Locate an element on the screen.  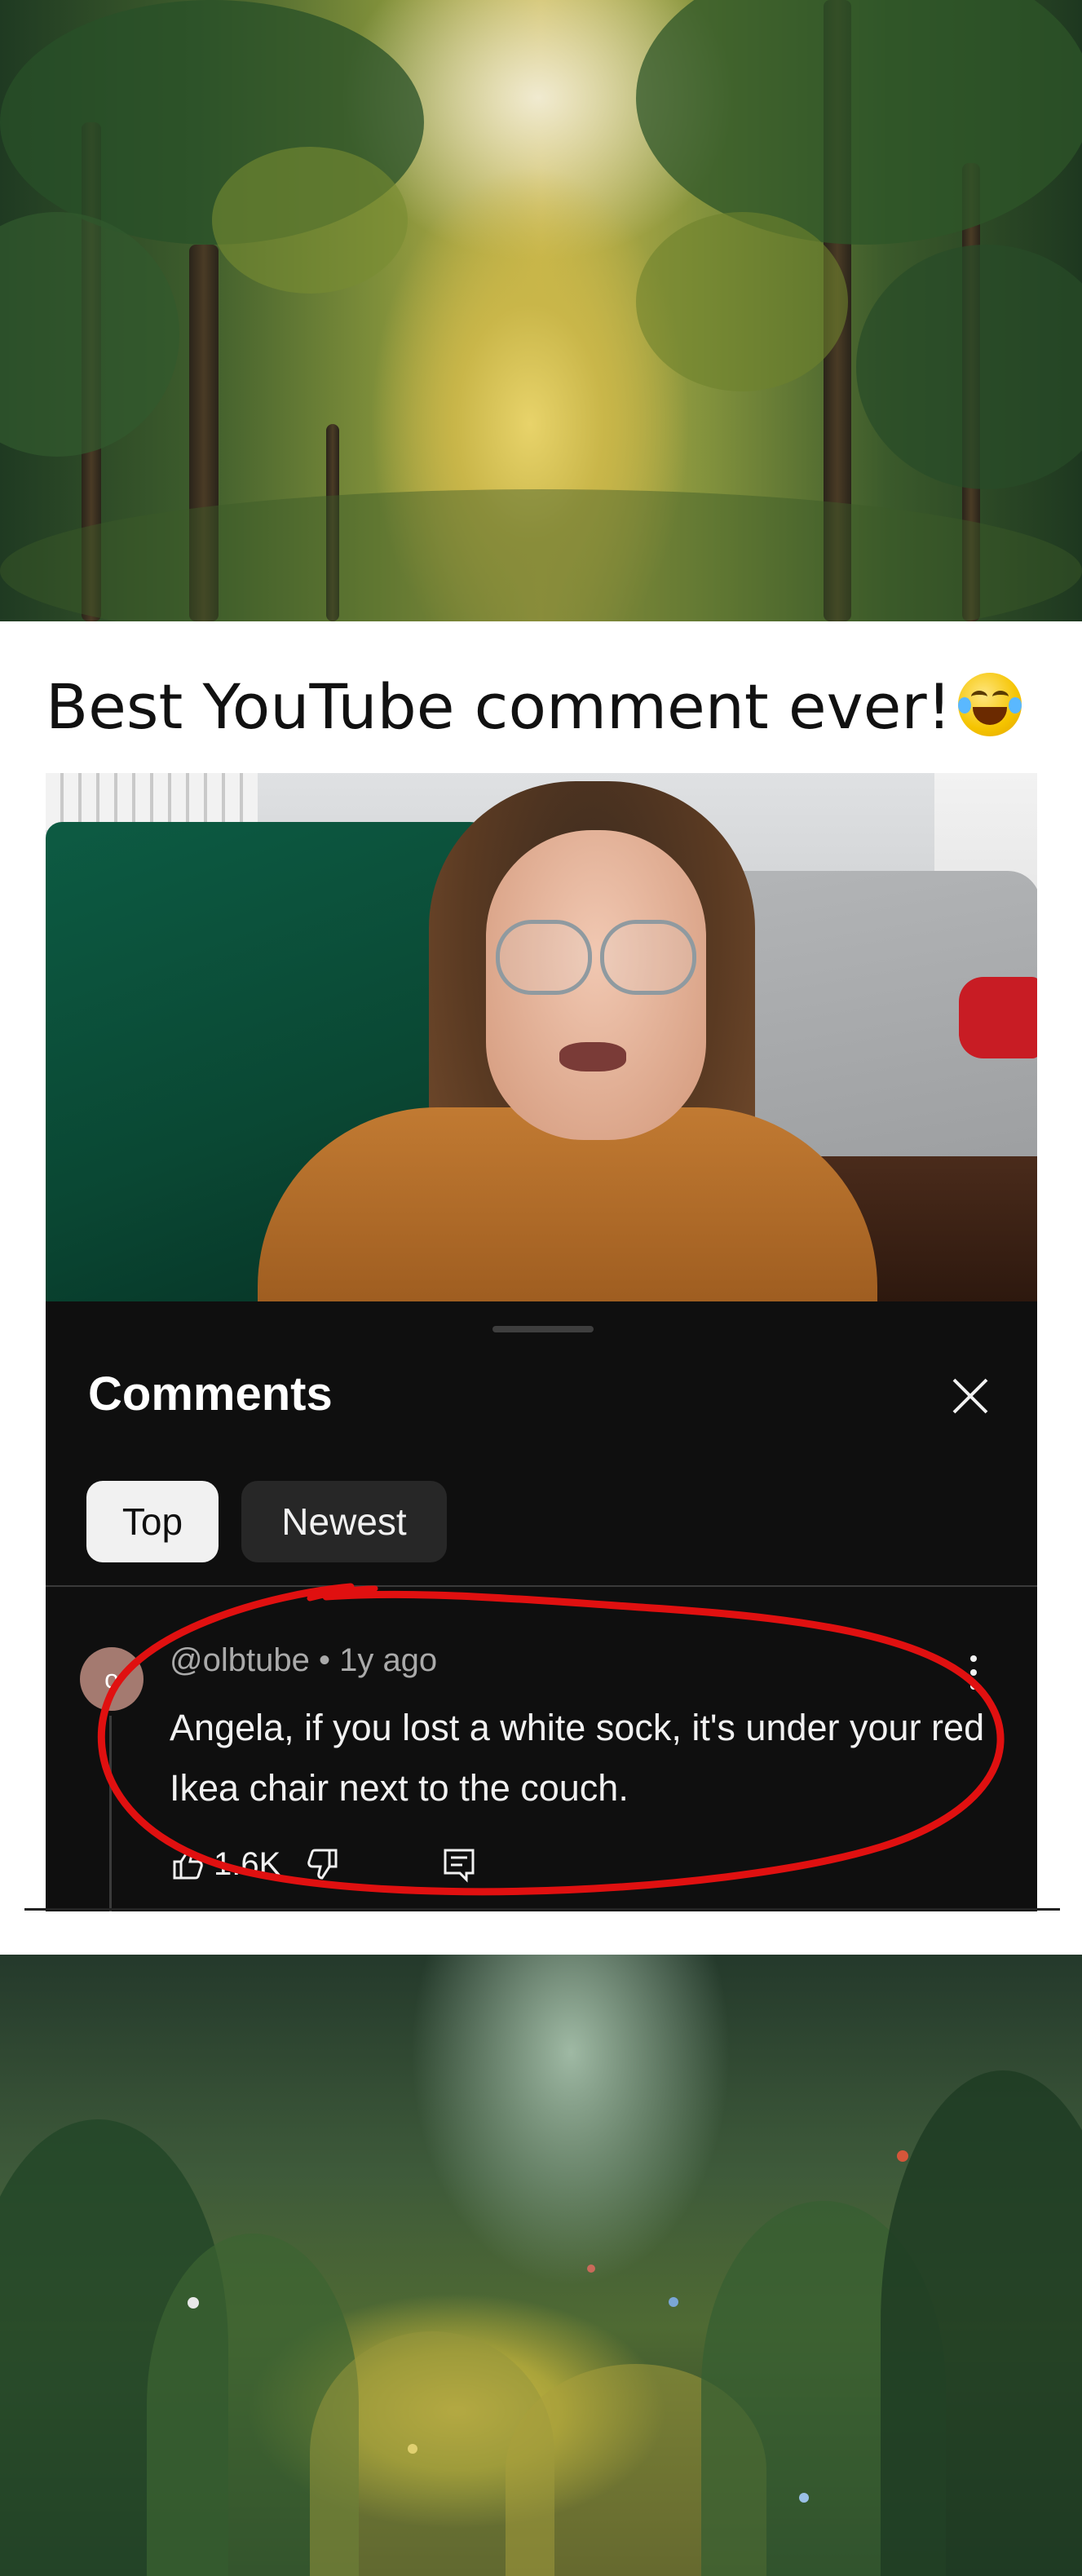
thread-line is located at coordinates (111, 1814).